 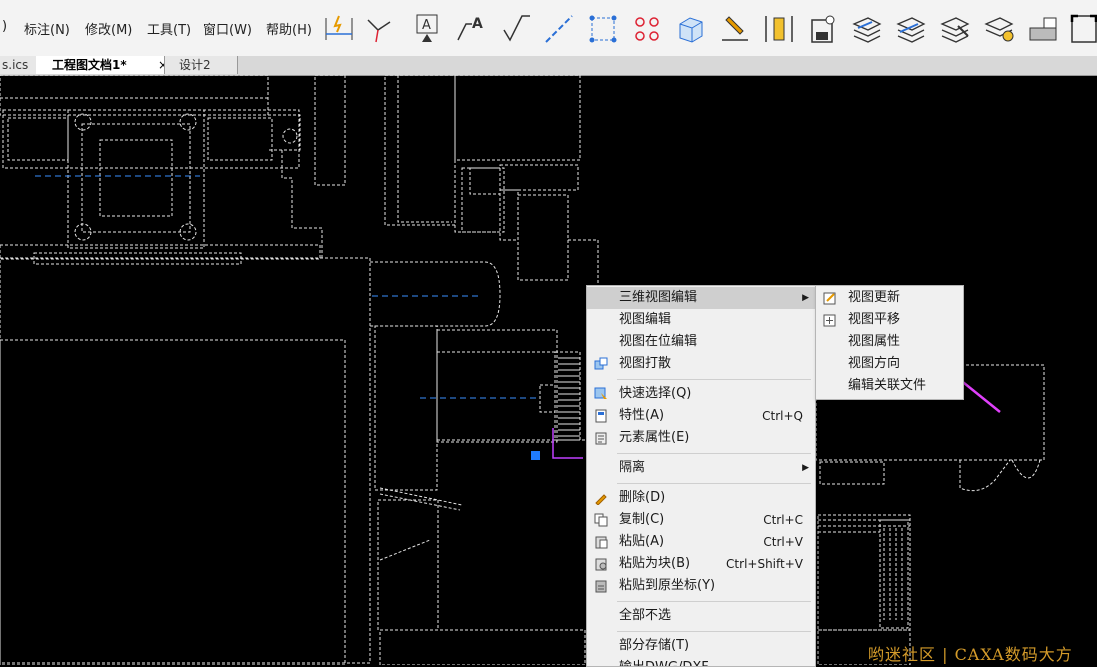 I want to click on pencil-line-icon, so click(x=735, y=29).